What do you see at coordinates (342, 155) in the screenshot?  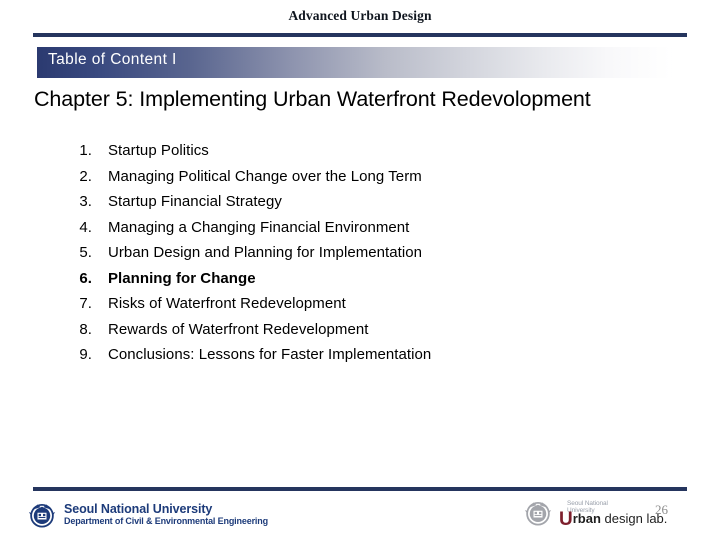 I see `list-item: 1. Startup Politics` at bounding box center [342, 155].